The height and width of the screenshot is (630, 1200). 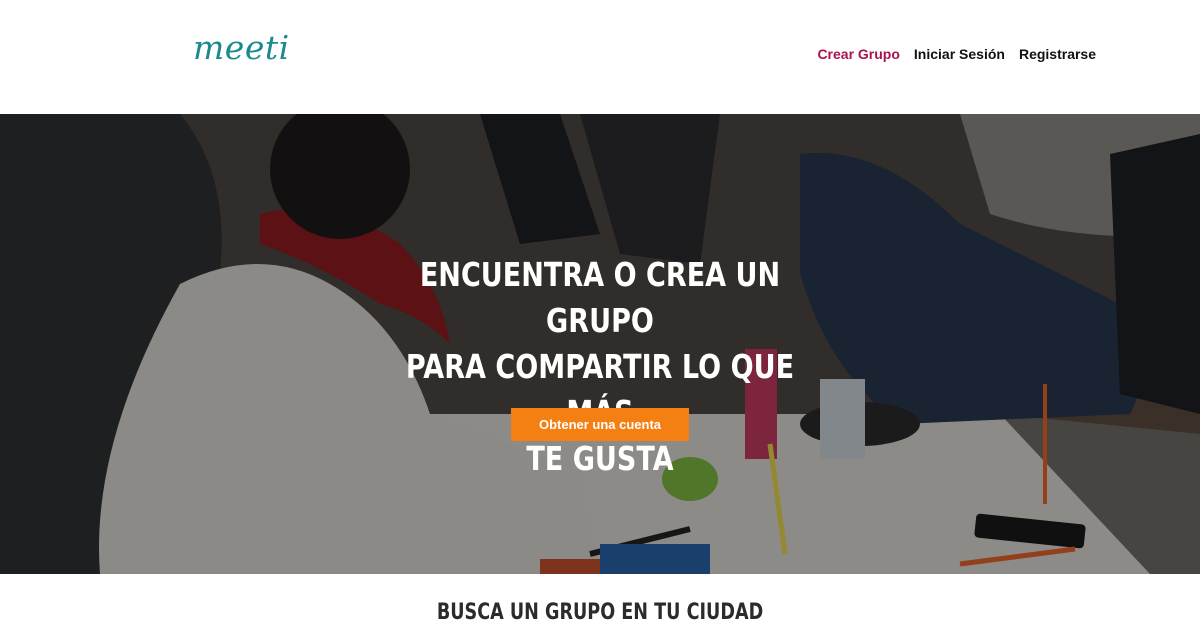 I want to click on logo: meeti, so click(x=241, y=47).